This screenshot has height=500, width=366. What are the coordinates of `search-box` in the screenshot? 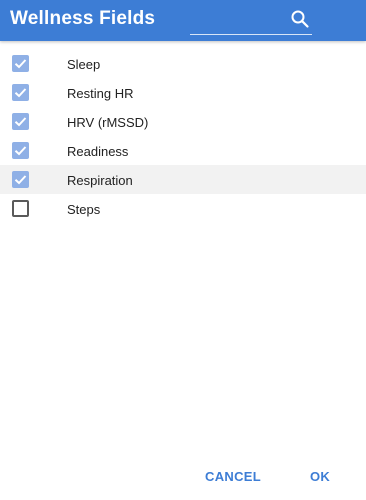 It's located at (251, 20).